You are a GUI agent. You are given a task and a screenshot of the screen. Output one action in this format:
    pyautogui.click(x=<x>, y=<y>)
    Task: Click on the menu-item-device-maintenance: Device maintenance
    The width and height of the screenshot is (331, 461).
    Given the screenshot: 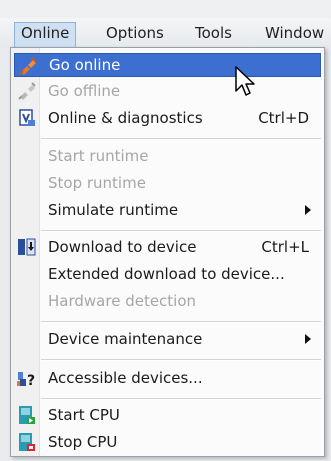 What is the action you would take?
    pyautogui.click(x=167, y=339)
    